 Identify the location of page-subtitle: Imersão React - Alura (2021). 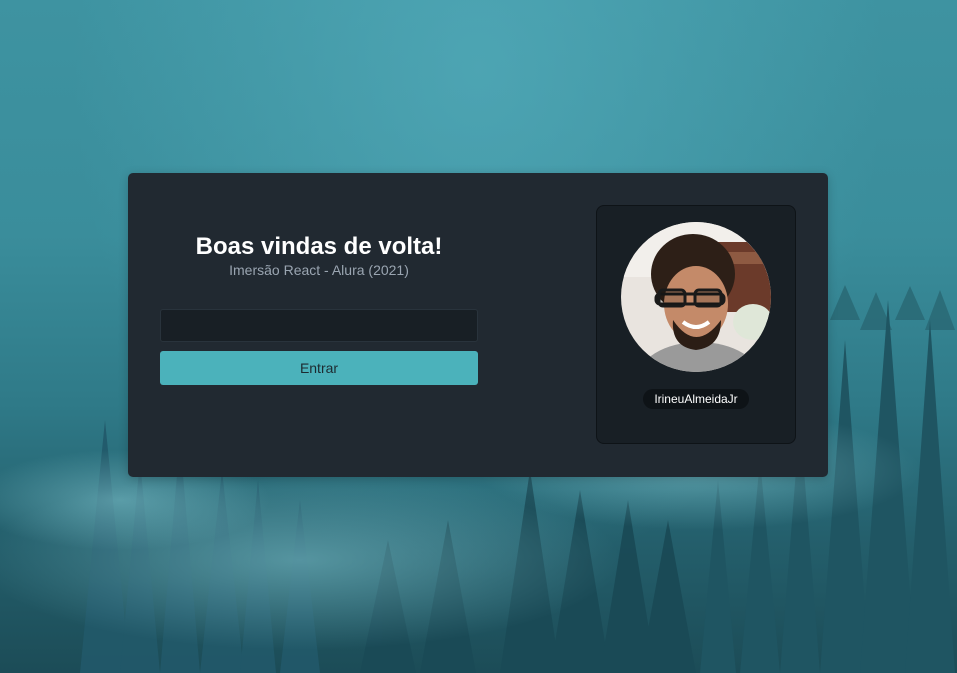
(319, 270).